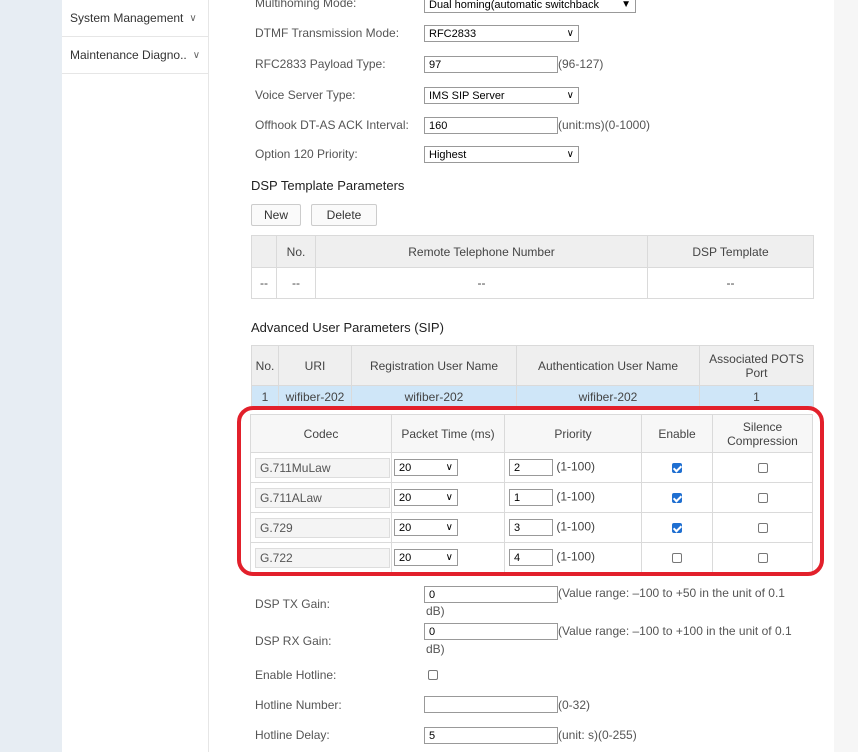  I want to click on table-row-selected: 1 wifiber-202 wifiber-202 wifiber-202 1, so click(532, 396).